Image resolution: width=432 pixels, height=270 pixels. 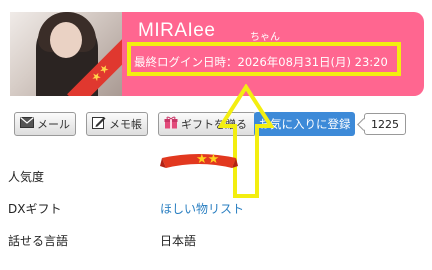 What do you see at coordinates (208, 159) in the screenshot?
I see `popularity-stars: ★★` at bounding box center [208, 159].